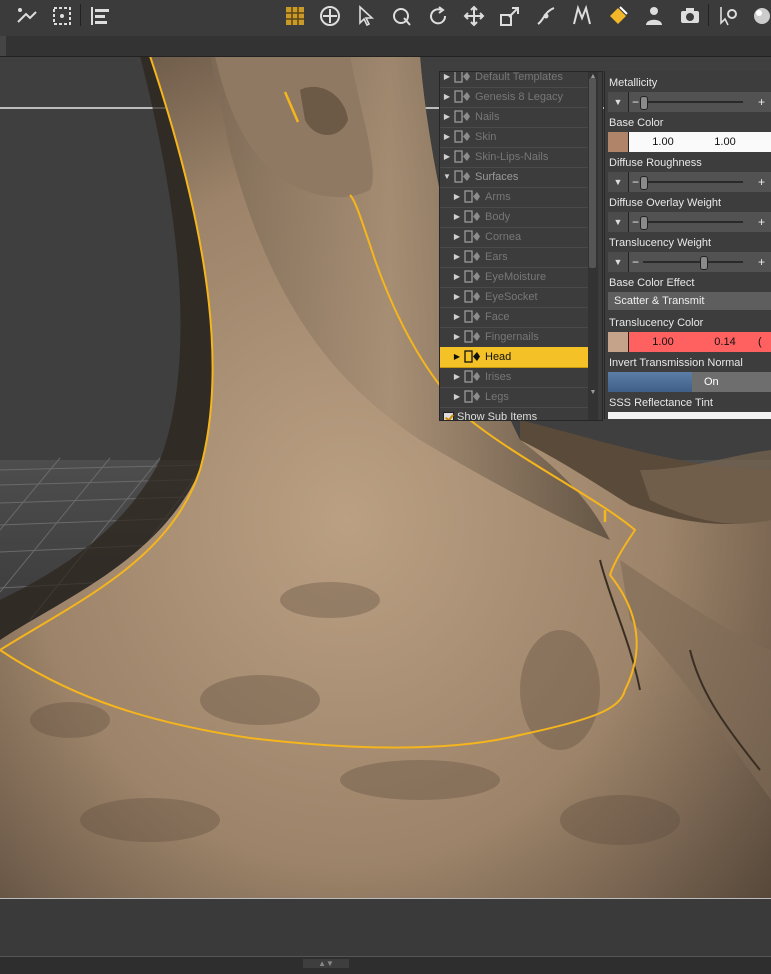 The width and height of the screenshot is (771, 974). I want to click on translucency-color-r: 1.00, so click(663, 342).